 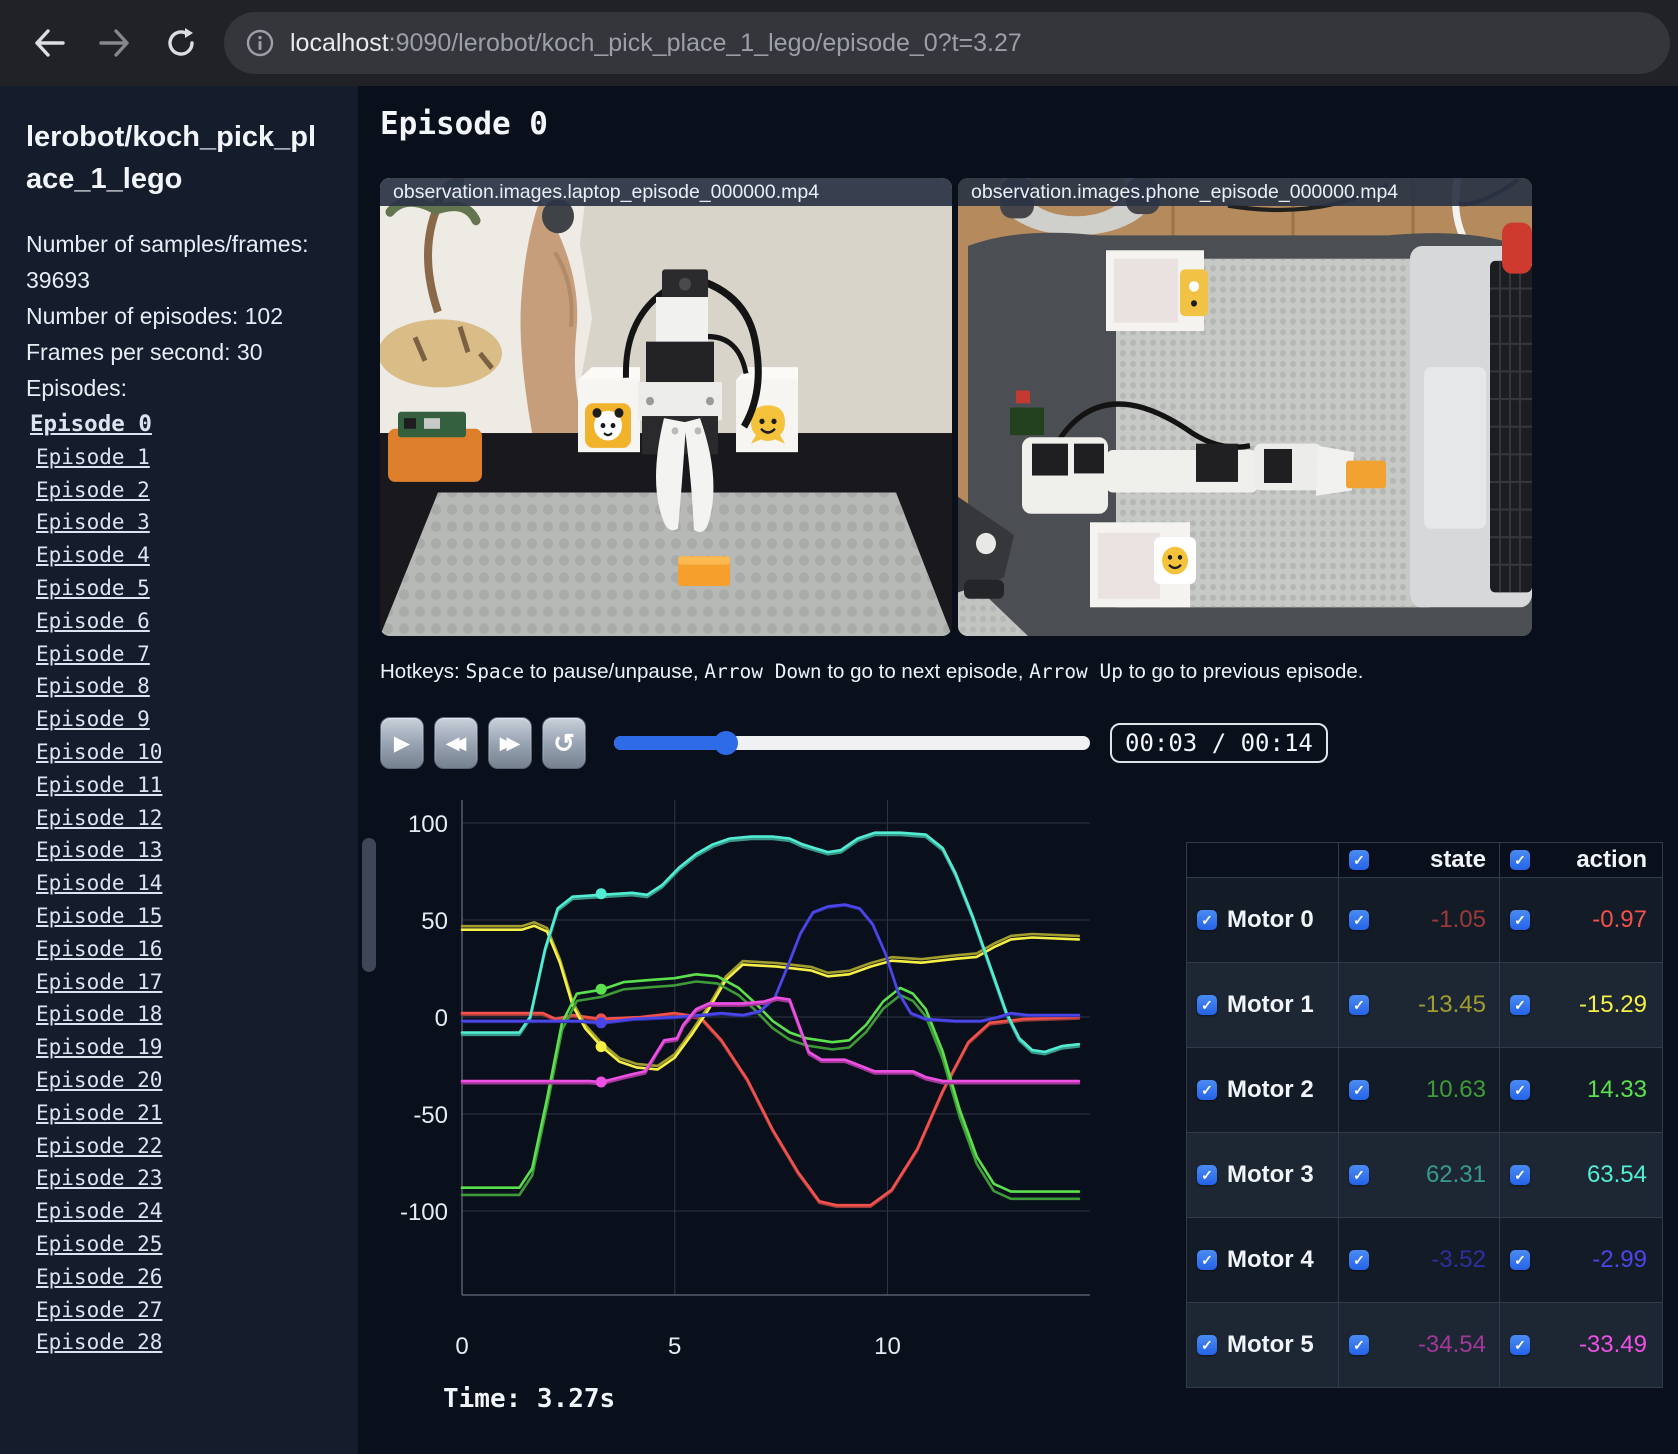 I want to click on sidebar-episode-link: Episode 27, so click(x=99, y=1310).